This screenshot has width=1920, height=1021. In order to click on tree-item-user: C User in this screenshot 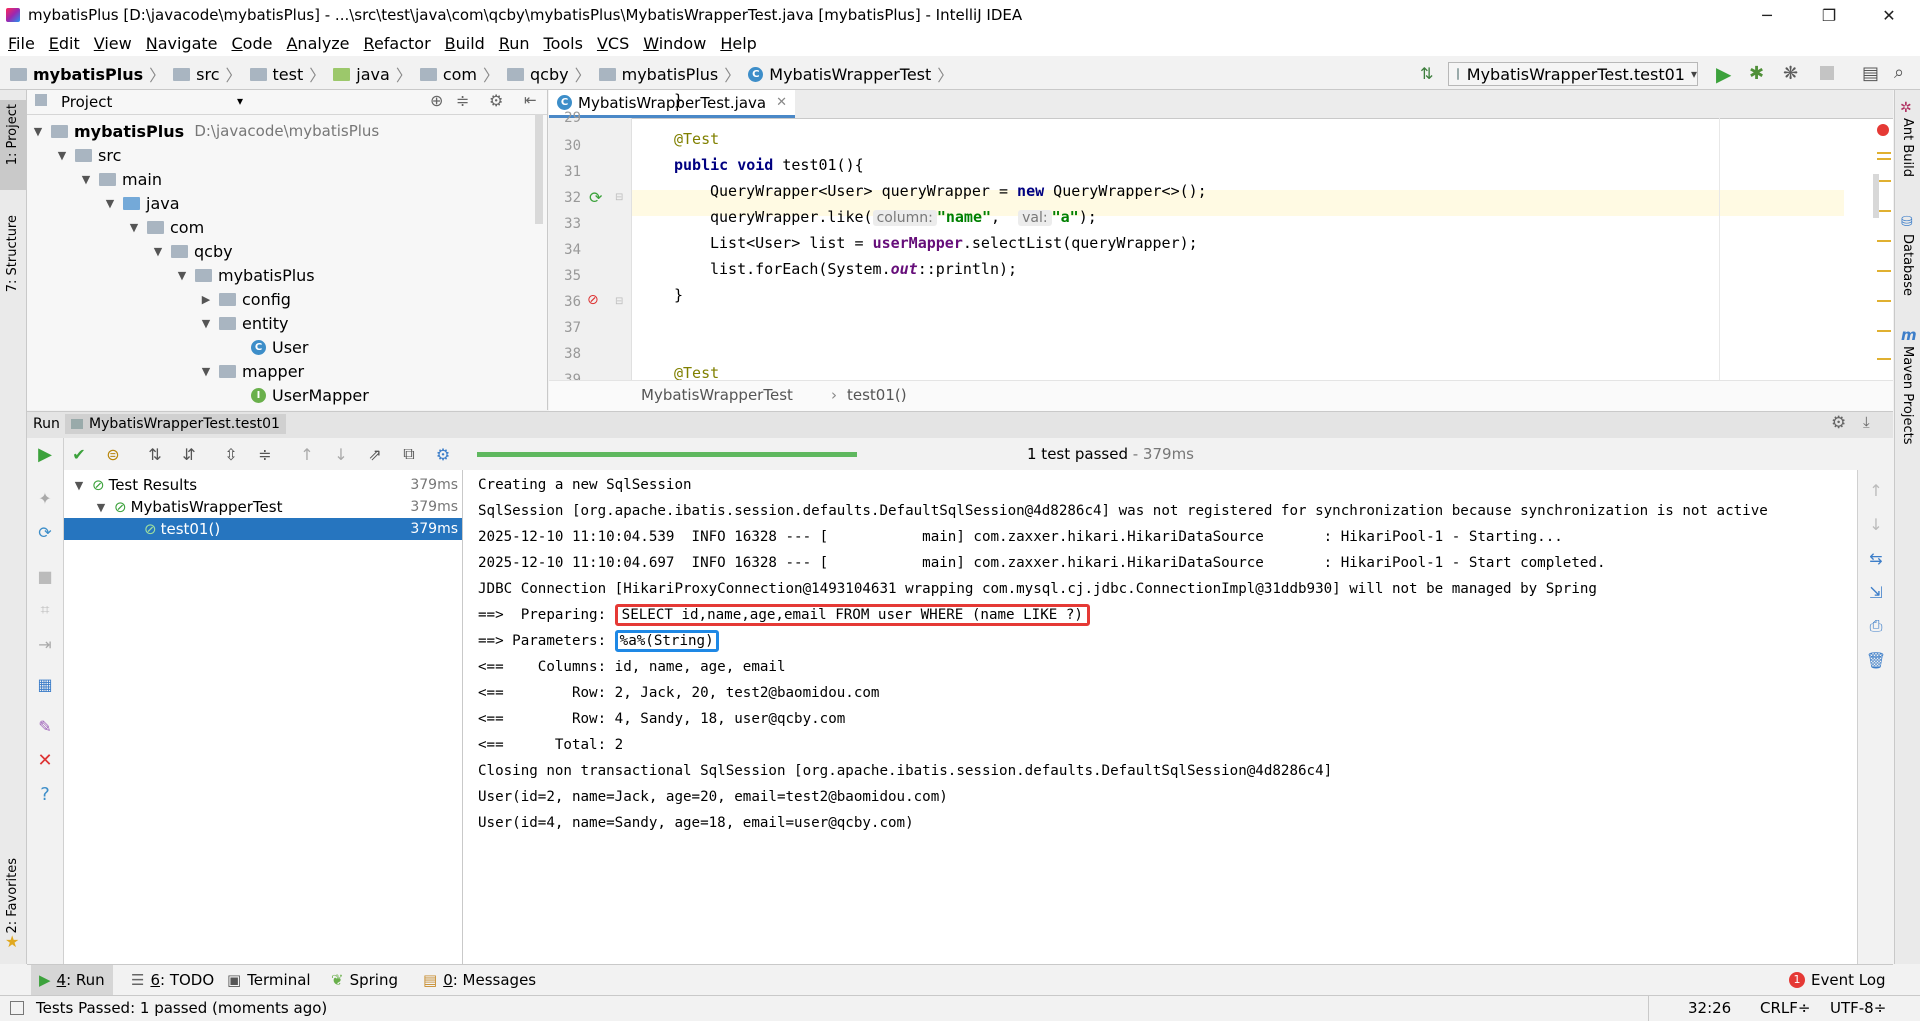, I will do `click(279, 347)`.